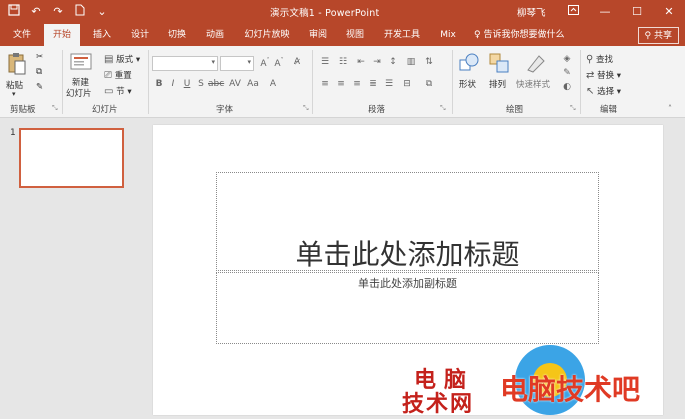  What do you see at coordinates (669, 12) in the screenshot?
I see `close-icon: ✕` at bounding box center [669, 12].